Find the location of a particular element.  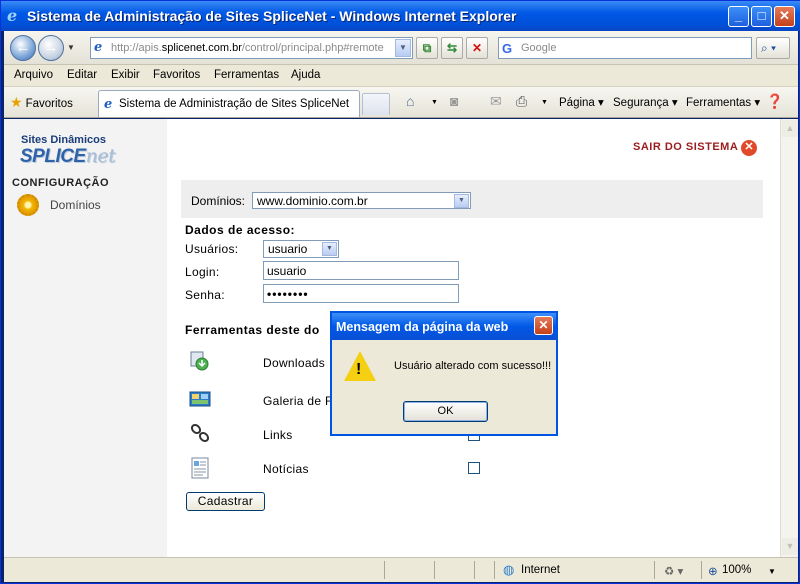

compatibility-icon: ⧉ is located at coordinates (427, 48).